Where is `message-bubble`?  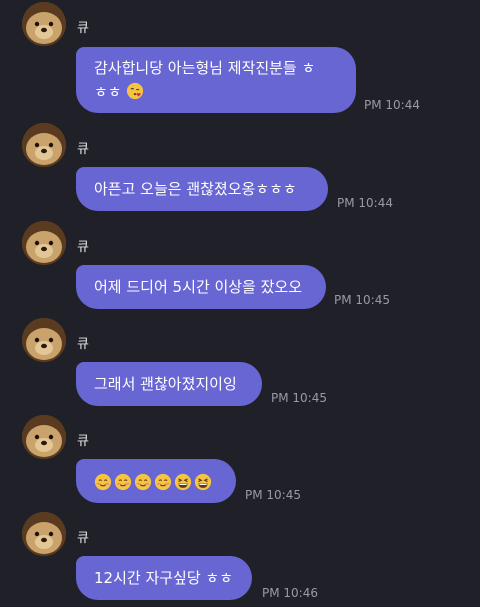 message-bubble is located at coordinates (156, 481).